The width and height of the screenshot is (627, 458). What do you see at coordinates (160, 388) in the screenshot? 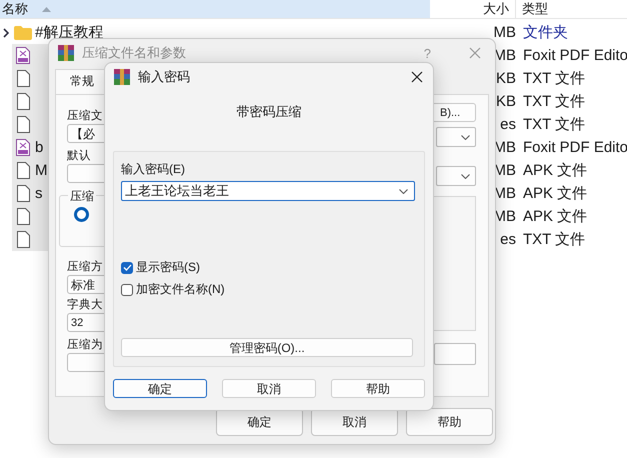
I see `dialog-button: 确定` at bounding box center [160, 388].